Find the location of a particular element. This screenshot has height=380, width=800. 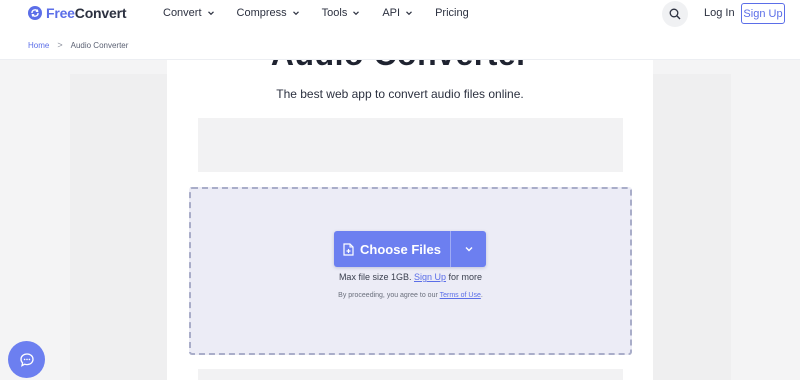

max-file-size-note: Max file size 1GB. Sign Up for more is located at coordinates (410, 277).